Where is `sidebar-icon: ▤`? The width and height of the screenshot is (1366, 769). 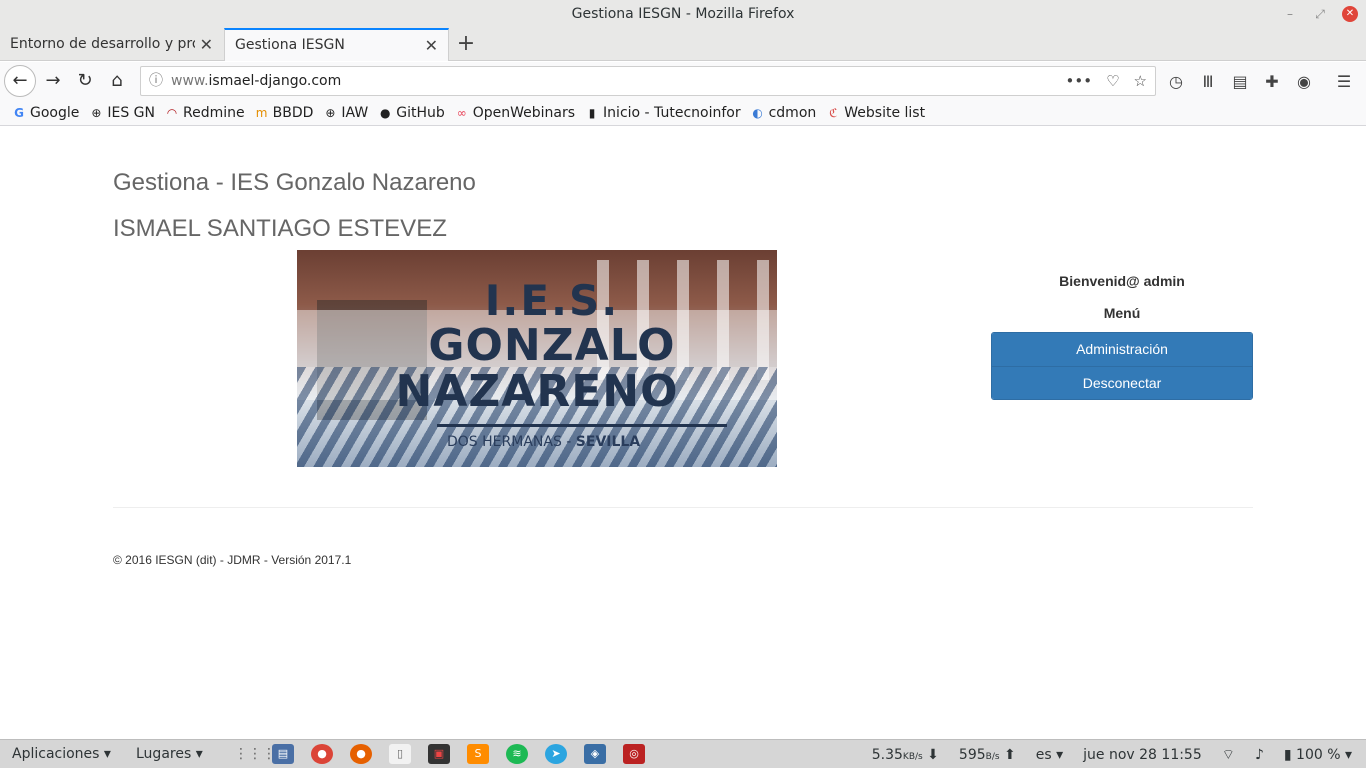
sidebar-icon: ▤ is located at coordinates (1240, 81).